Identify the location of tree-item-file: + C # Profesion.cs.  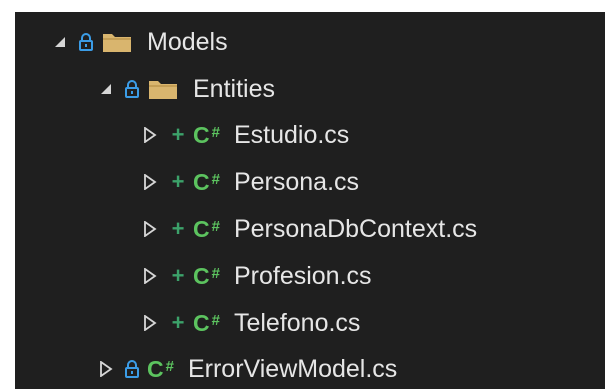
(193, 276).